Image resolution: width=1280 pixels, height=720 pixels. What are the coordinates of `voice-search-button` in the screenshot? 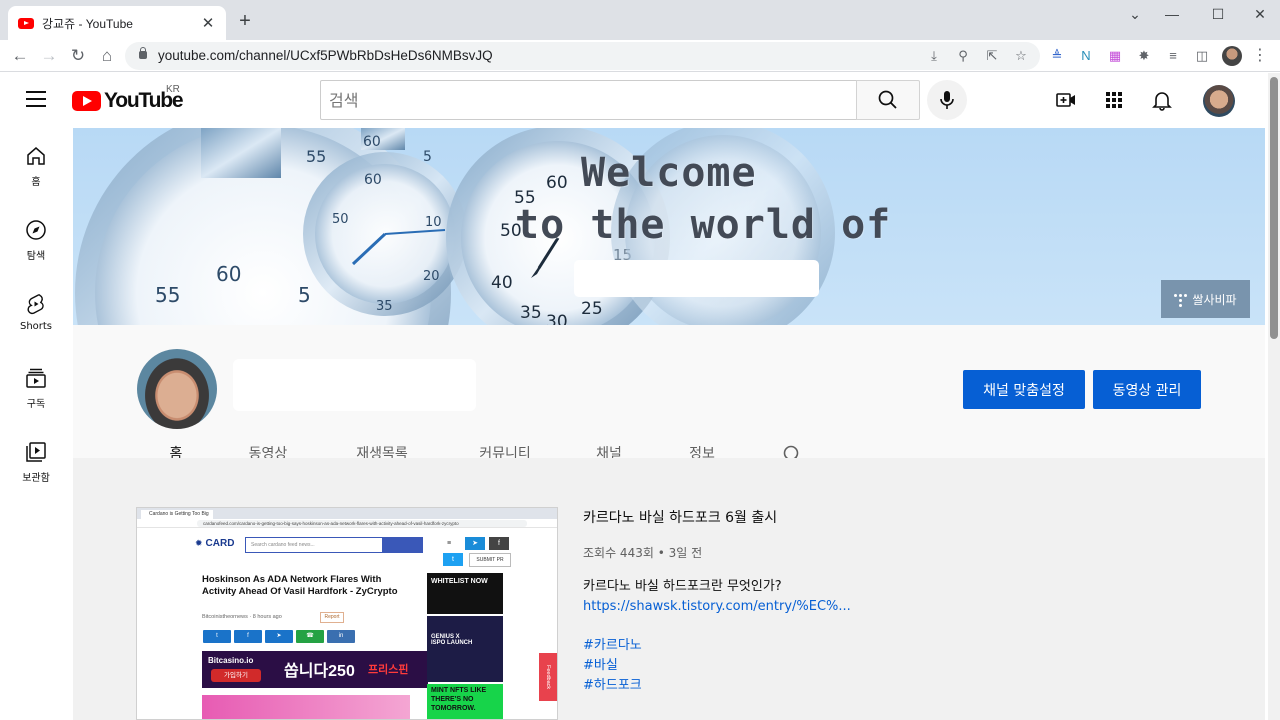 It's located at (947, 100).